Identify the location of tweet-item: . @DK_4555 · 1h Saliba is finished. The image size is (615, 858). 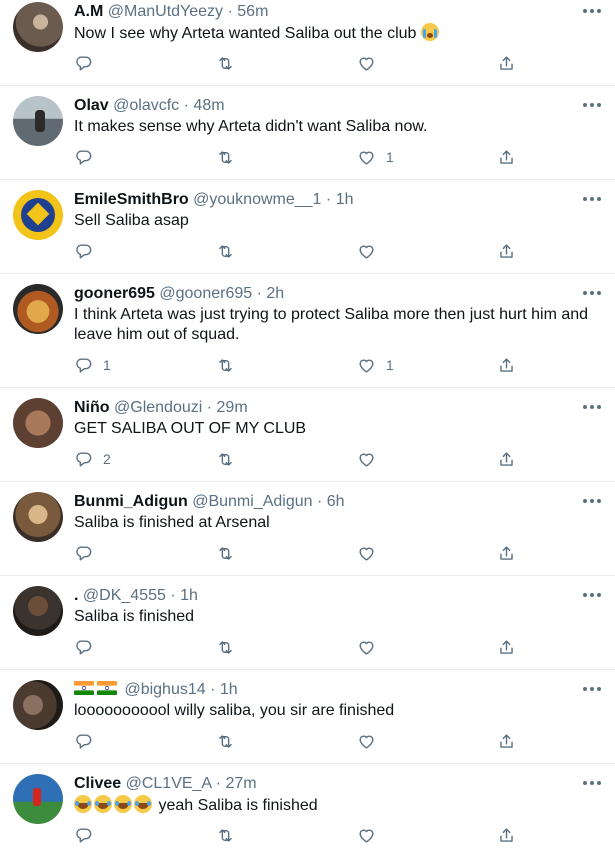
(307, 623).